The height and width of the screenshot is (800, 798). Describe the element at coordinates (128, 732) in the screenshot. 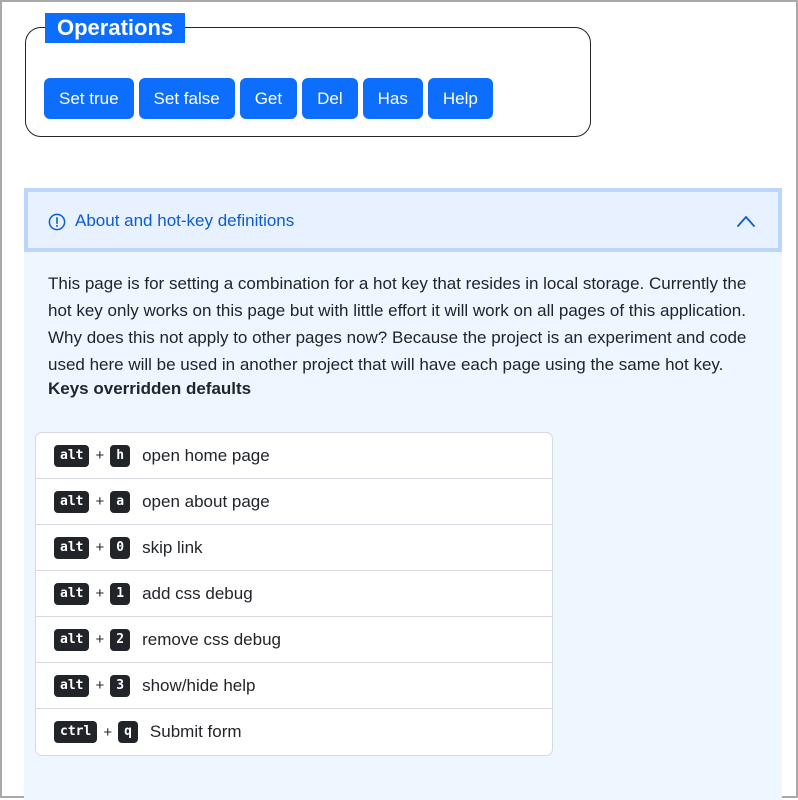

I see `shortcut-key: q` at that location.